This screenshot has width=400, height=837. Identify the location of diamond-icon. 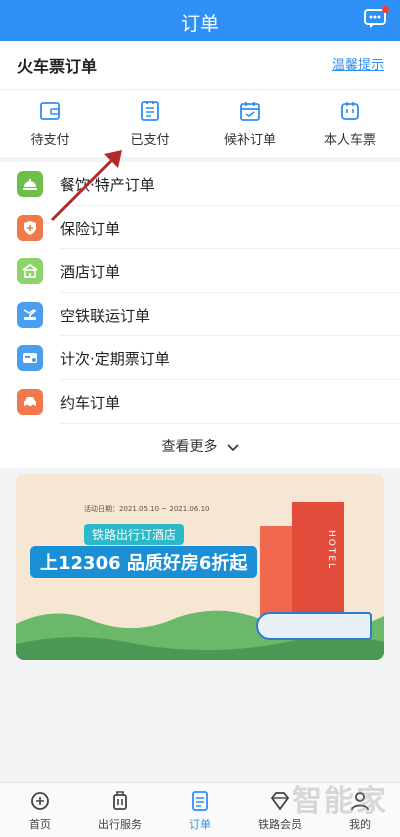
(280, 801).